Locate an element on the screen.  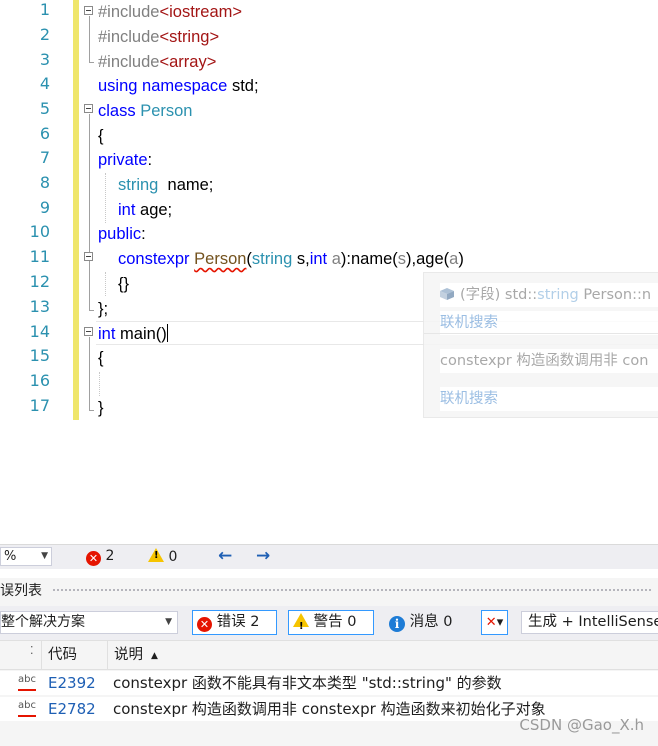
messages-filter-button: i 消息 0 is located at coordinates (426, 622).